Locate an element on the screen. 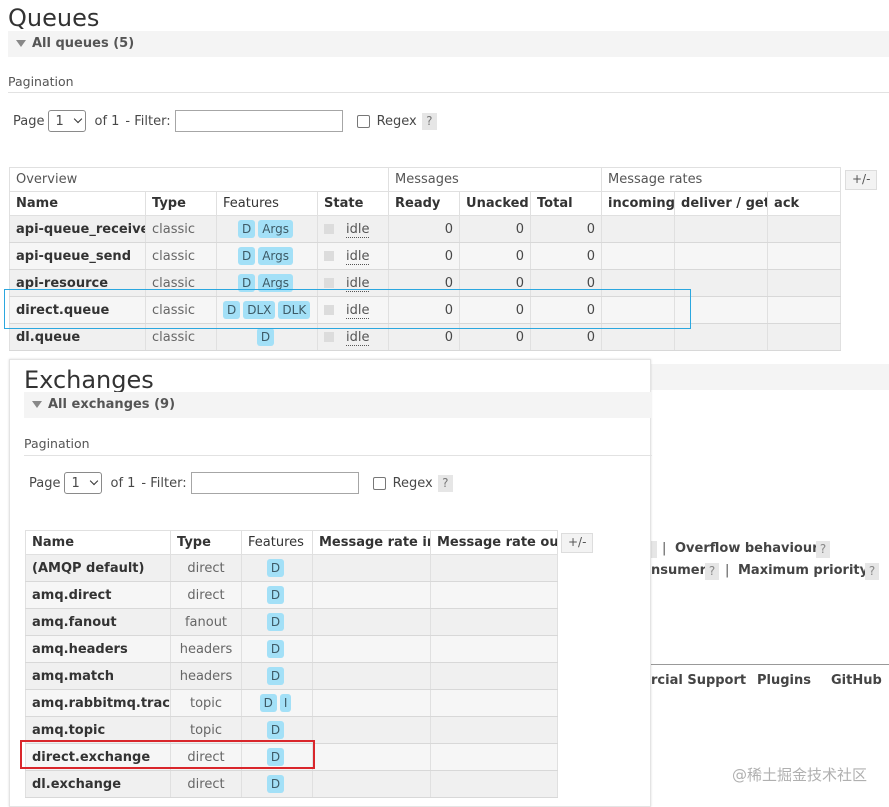 Image resolution: width=889 pixels, height=807 pixels. exchange-name-link: amq.match is located at coordinates (98, 676).